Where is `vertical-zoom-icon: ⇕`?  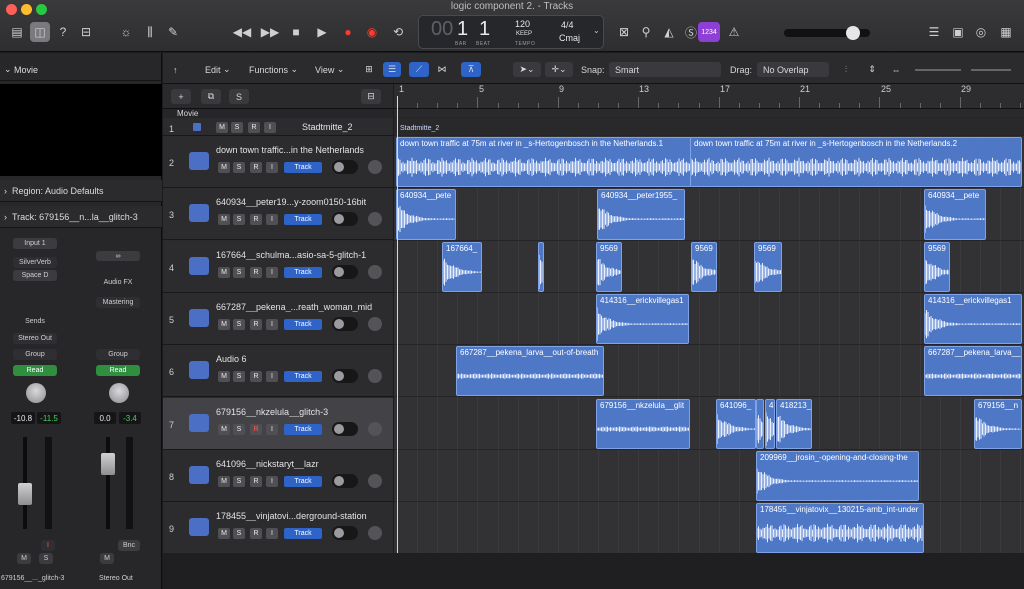 vertical-zoom-icon: ⇕ is located at coordinates (872, 69).